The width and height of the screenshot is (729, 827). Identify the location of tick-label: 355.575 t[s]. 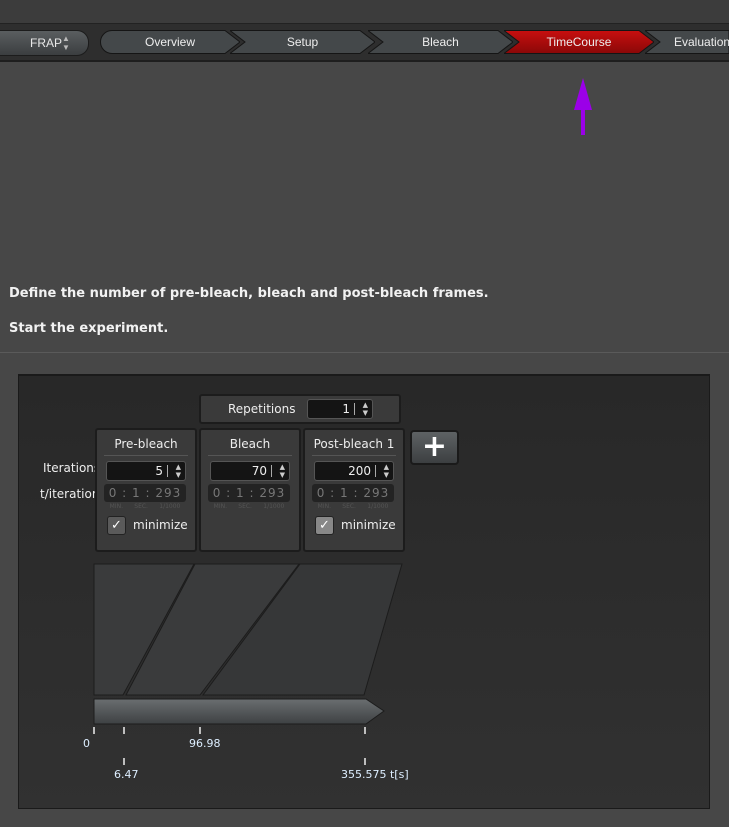
(375, 774).